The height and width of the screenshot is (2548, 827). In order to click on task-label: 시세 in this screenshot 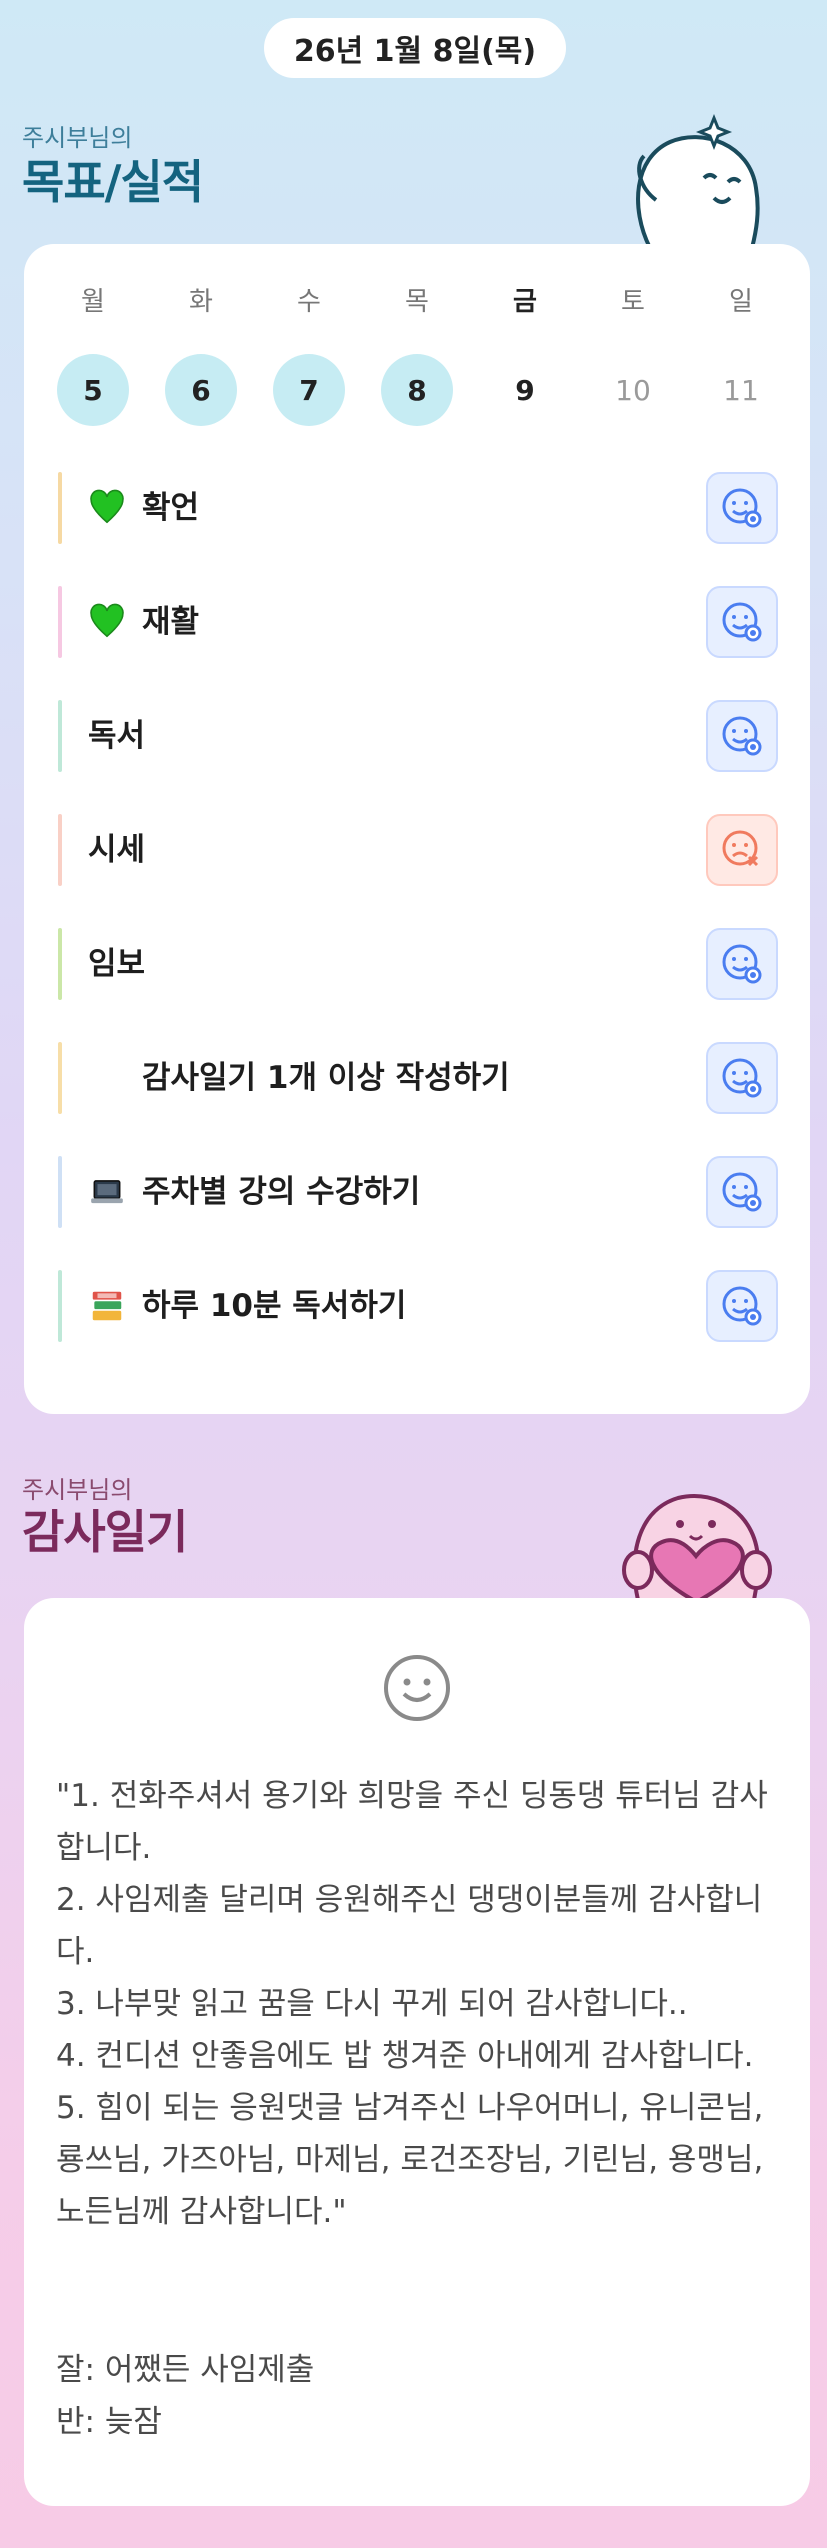, I will do `click(117, 850)`.